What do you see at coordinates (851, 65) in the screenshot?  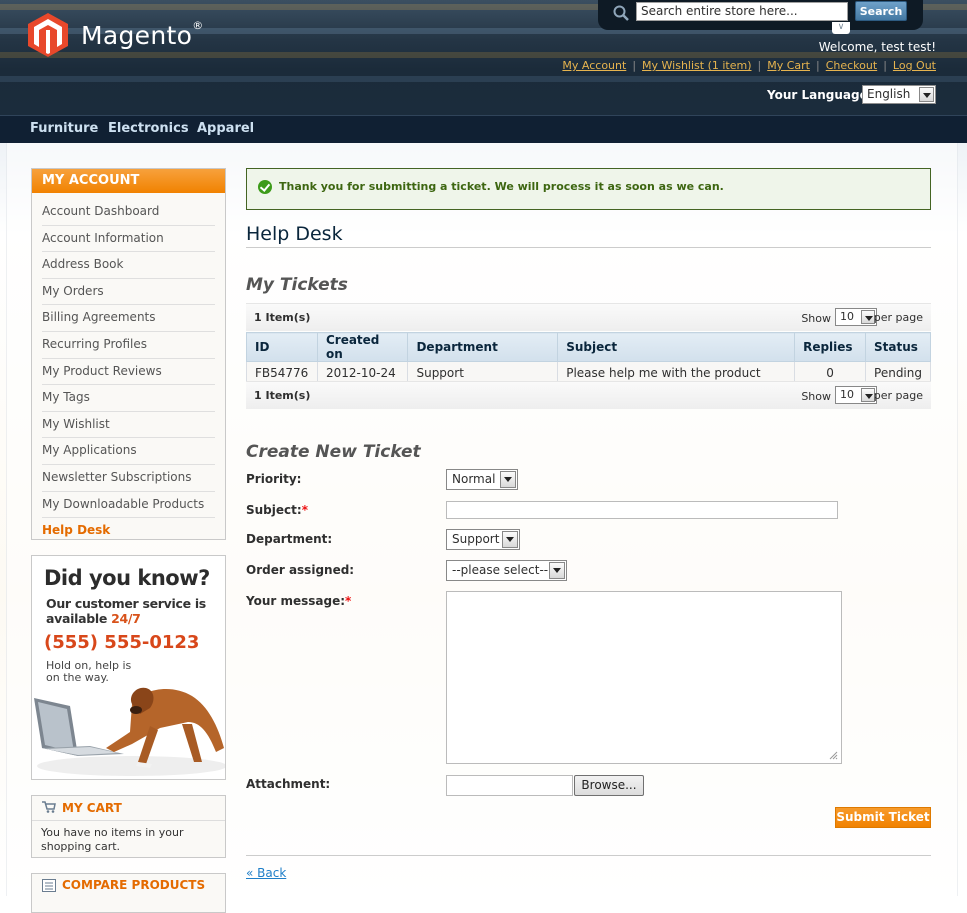 I see `link-checkout: Checkout` at bounding box center [851, 65].